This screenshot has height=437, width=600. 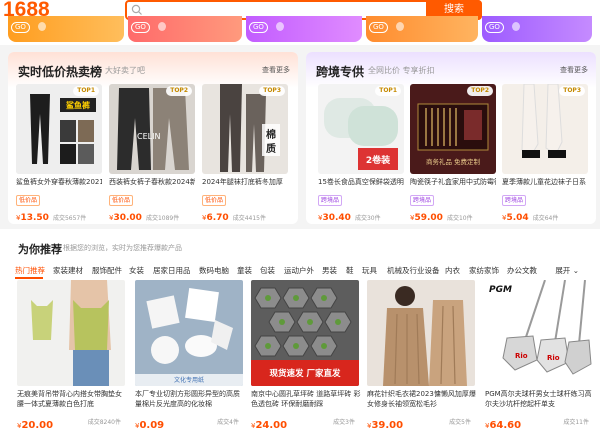 I want to click on tab-toys: 玩具, so click(x=369, y=270).